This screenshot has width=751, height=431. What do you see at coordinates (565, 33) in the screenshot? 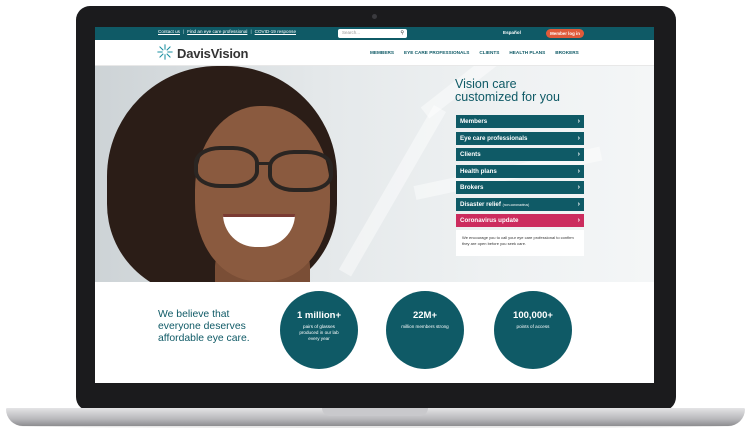
I see `member-login-button: Member log in` at bounding box center [565, 33].